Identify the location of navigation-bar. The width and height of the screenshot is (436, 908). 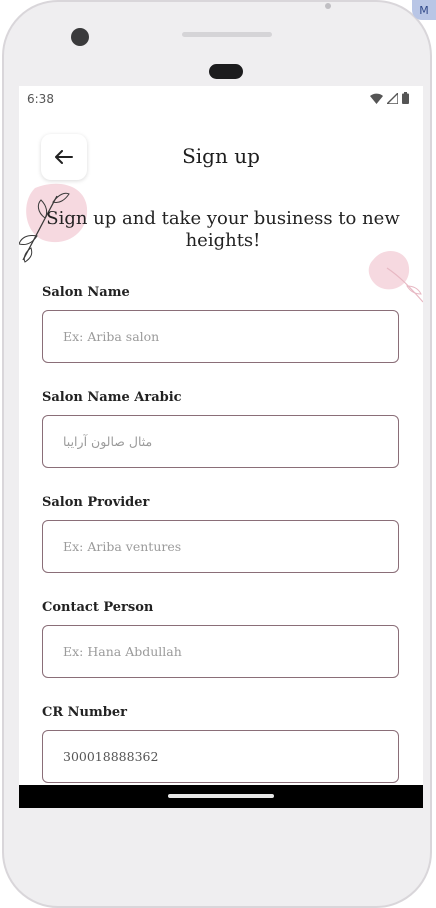
(221, 796).